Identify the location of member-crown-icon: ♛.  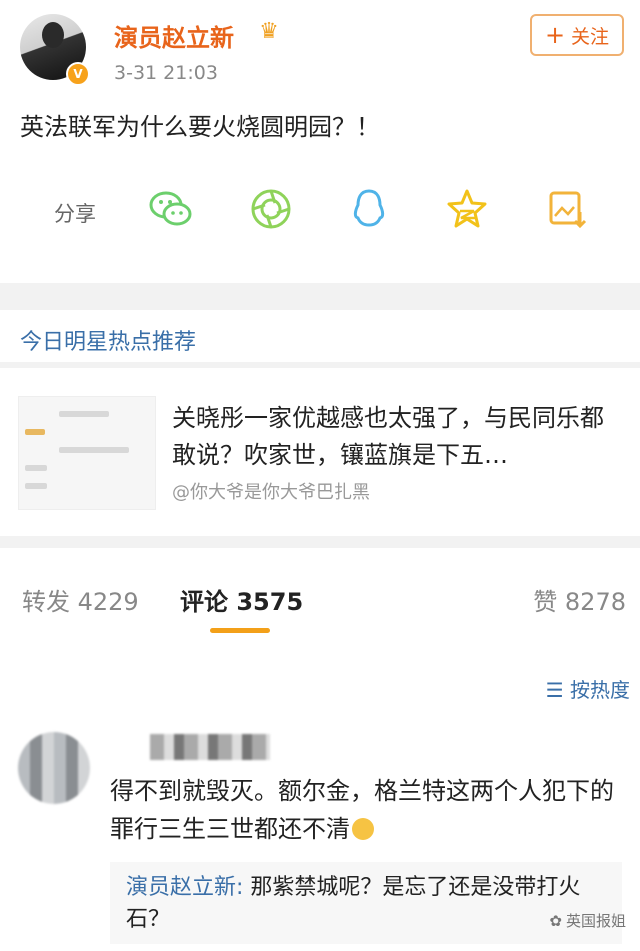
(269, 31).